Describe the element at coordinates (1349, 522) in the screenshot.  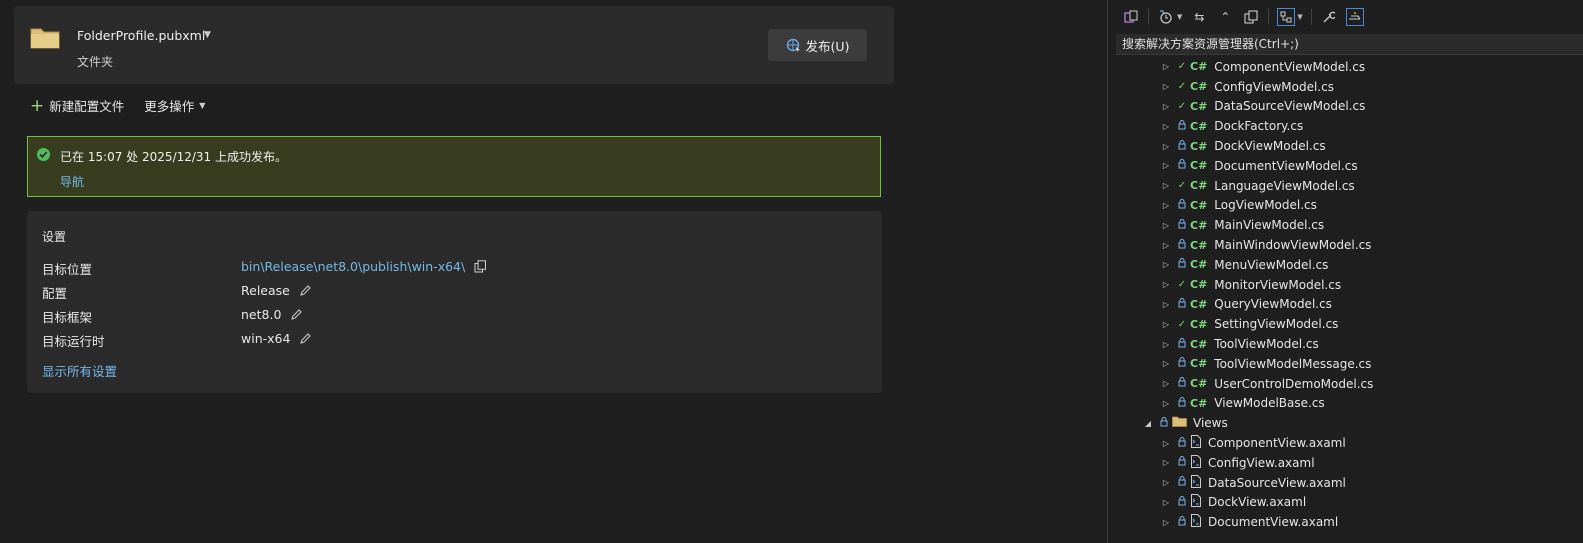
I see `tree-item: ▷ DocumentView.axaml` at that location.